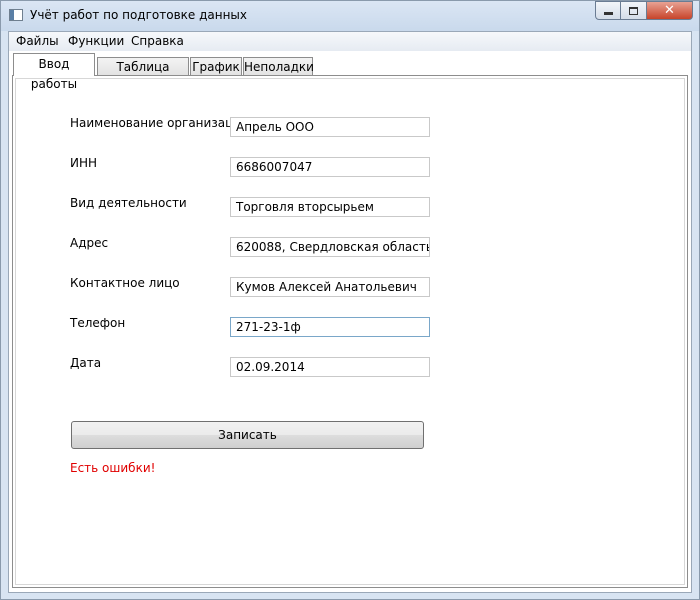 This screenshot has height=600, width=700. Describe the element at coordinates (96, 41) in the screenshot. I see `menu-functions: Функции` at that location.